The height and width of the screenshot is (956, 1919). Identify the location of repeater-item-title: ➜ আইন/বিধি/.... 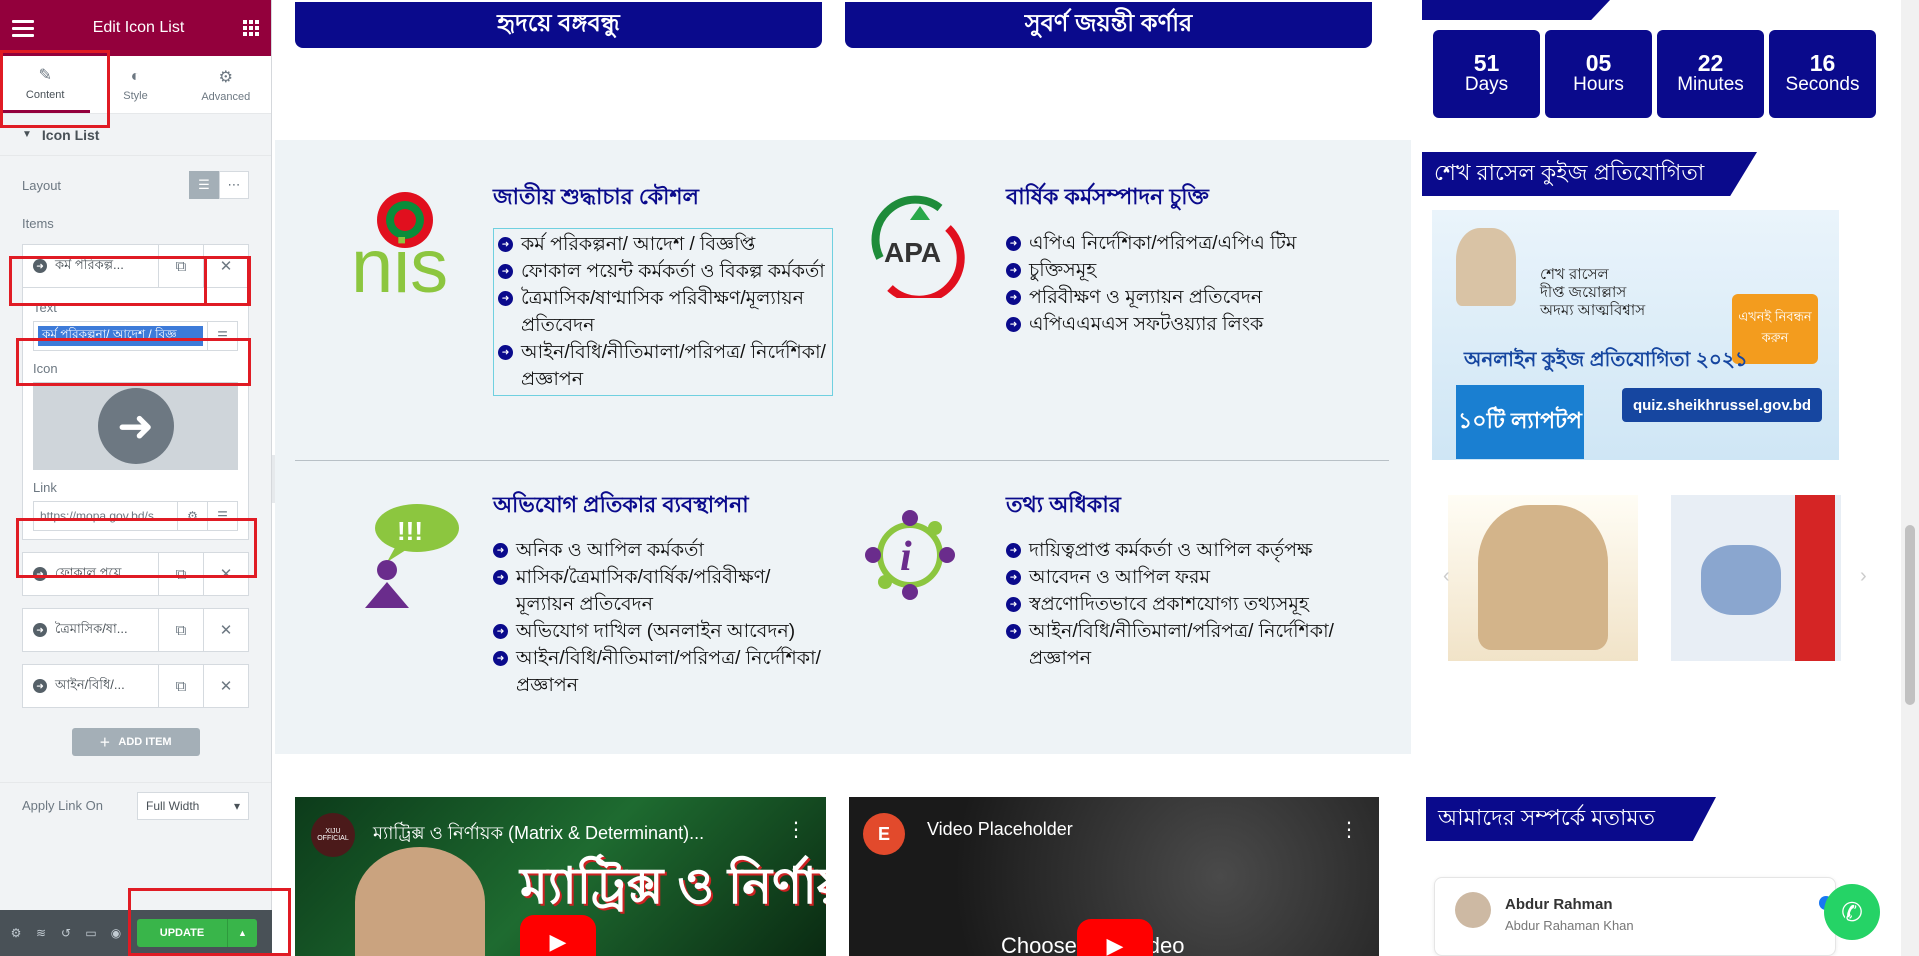
(90, 686).